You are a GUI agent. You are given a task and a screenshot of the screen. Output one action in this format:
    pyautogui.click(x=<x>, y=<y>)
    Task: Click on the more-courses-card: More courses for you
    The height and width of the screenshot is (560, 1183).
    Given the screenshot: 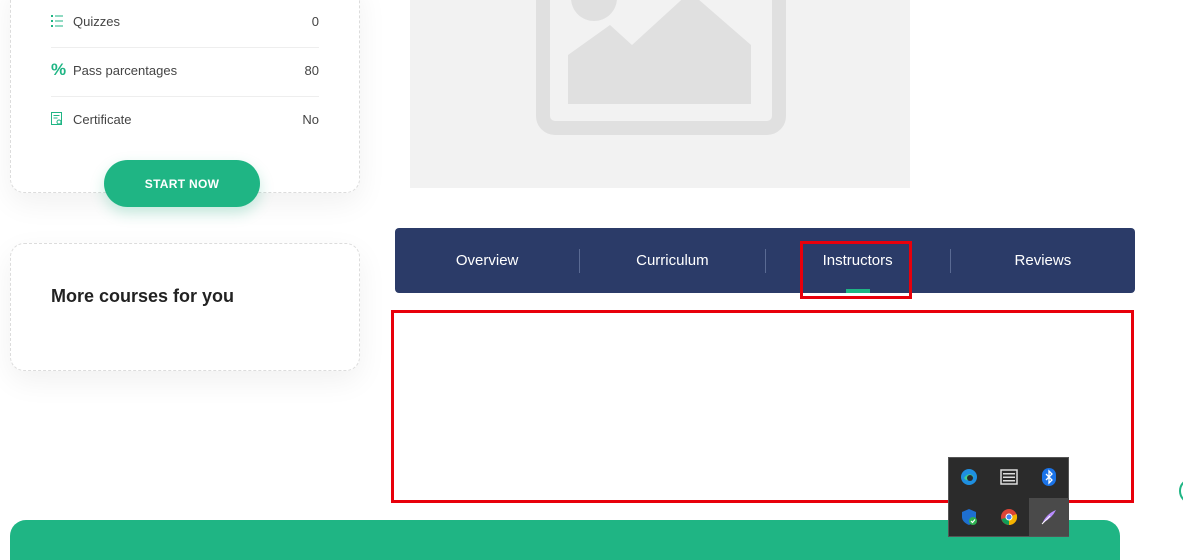 What is the action you would take?
    pyautogui.click(x=185, y=307)
    